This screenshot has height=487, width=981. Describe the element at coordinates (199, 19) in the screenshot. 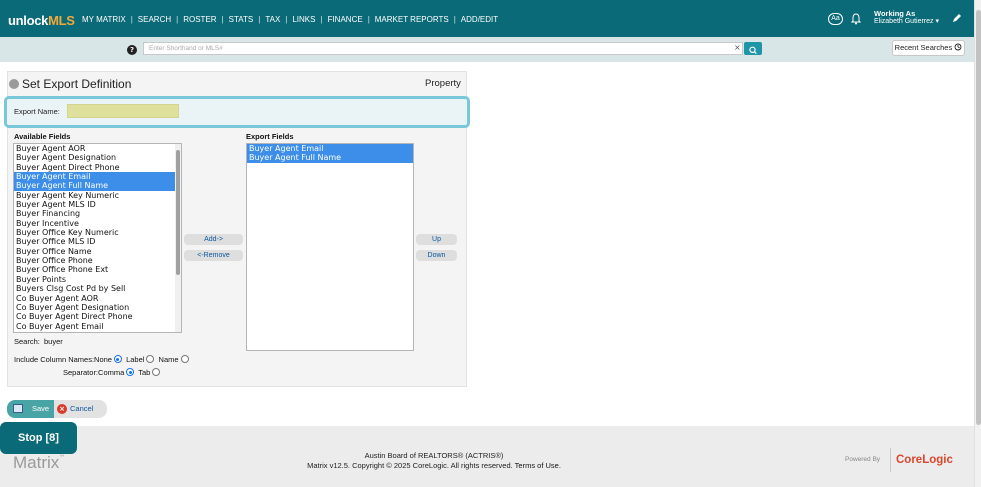

I see `nav-roster: ROSTER` at that location.